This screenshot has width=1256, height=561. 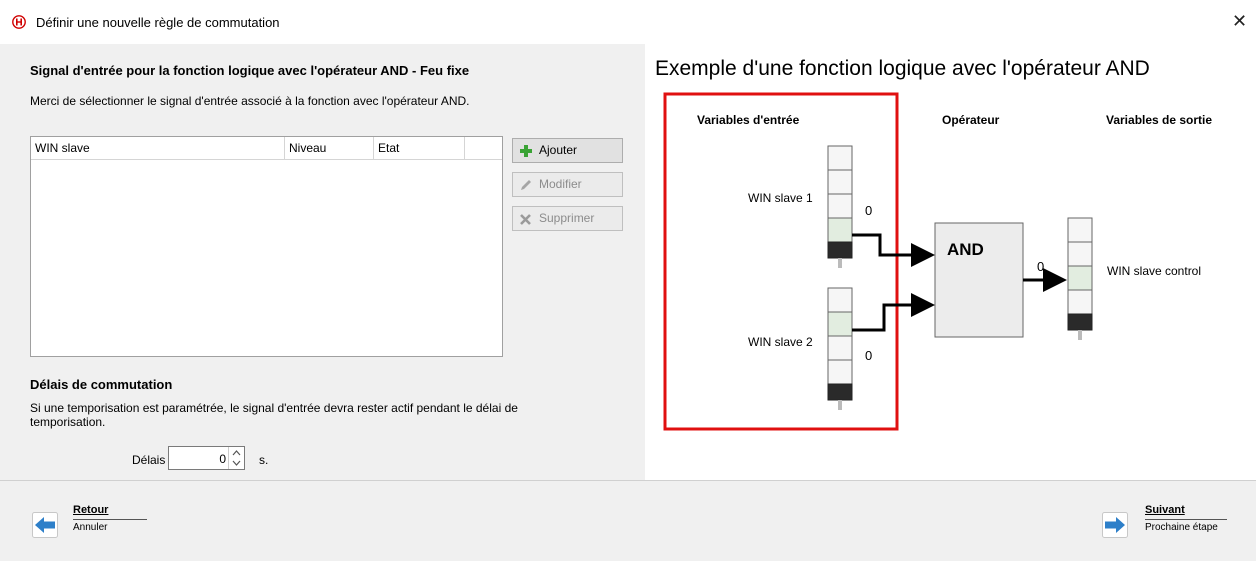 What do you see at coordinates (149, 460) in the screenshot?
I see `delay-label: Délais` at bounding box center [149, 460].